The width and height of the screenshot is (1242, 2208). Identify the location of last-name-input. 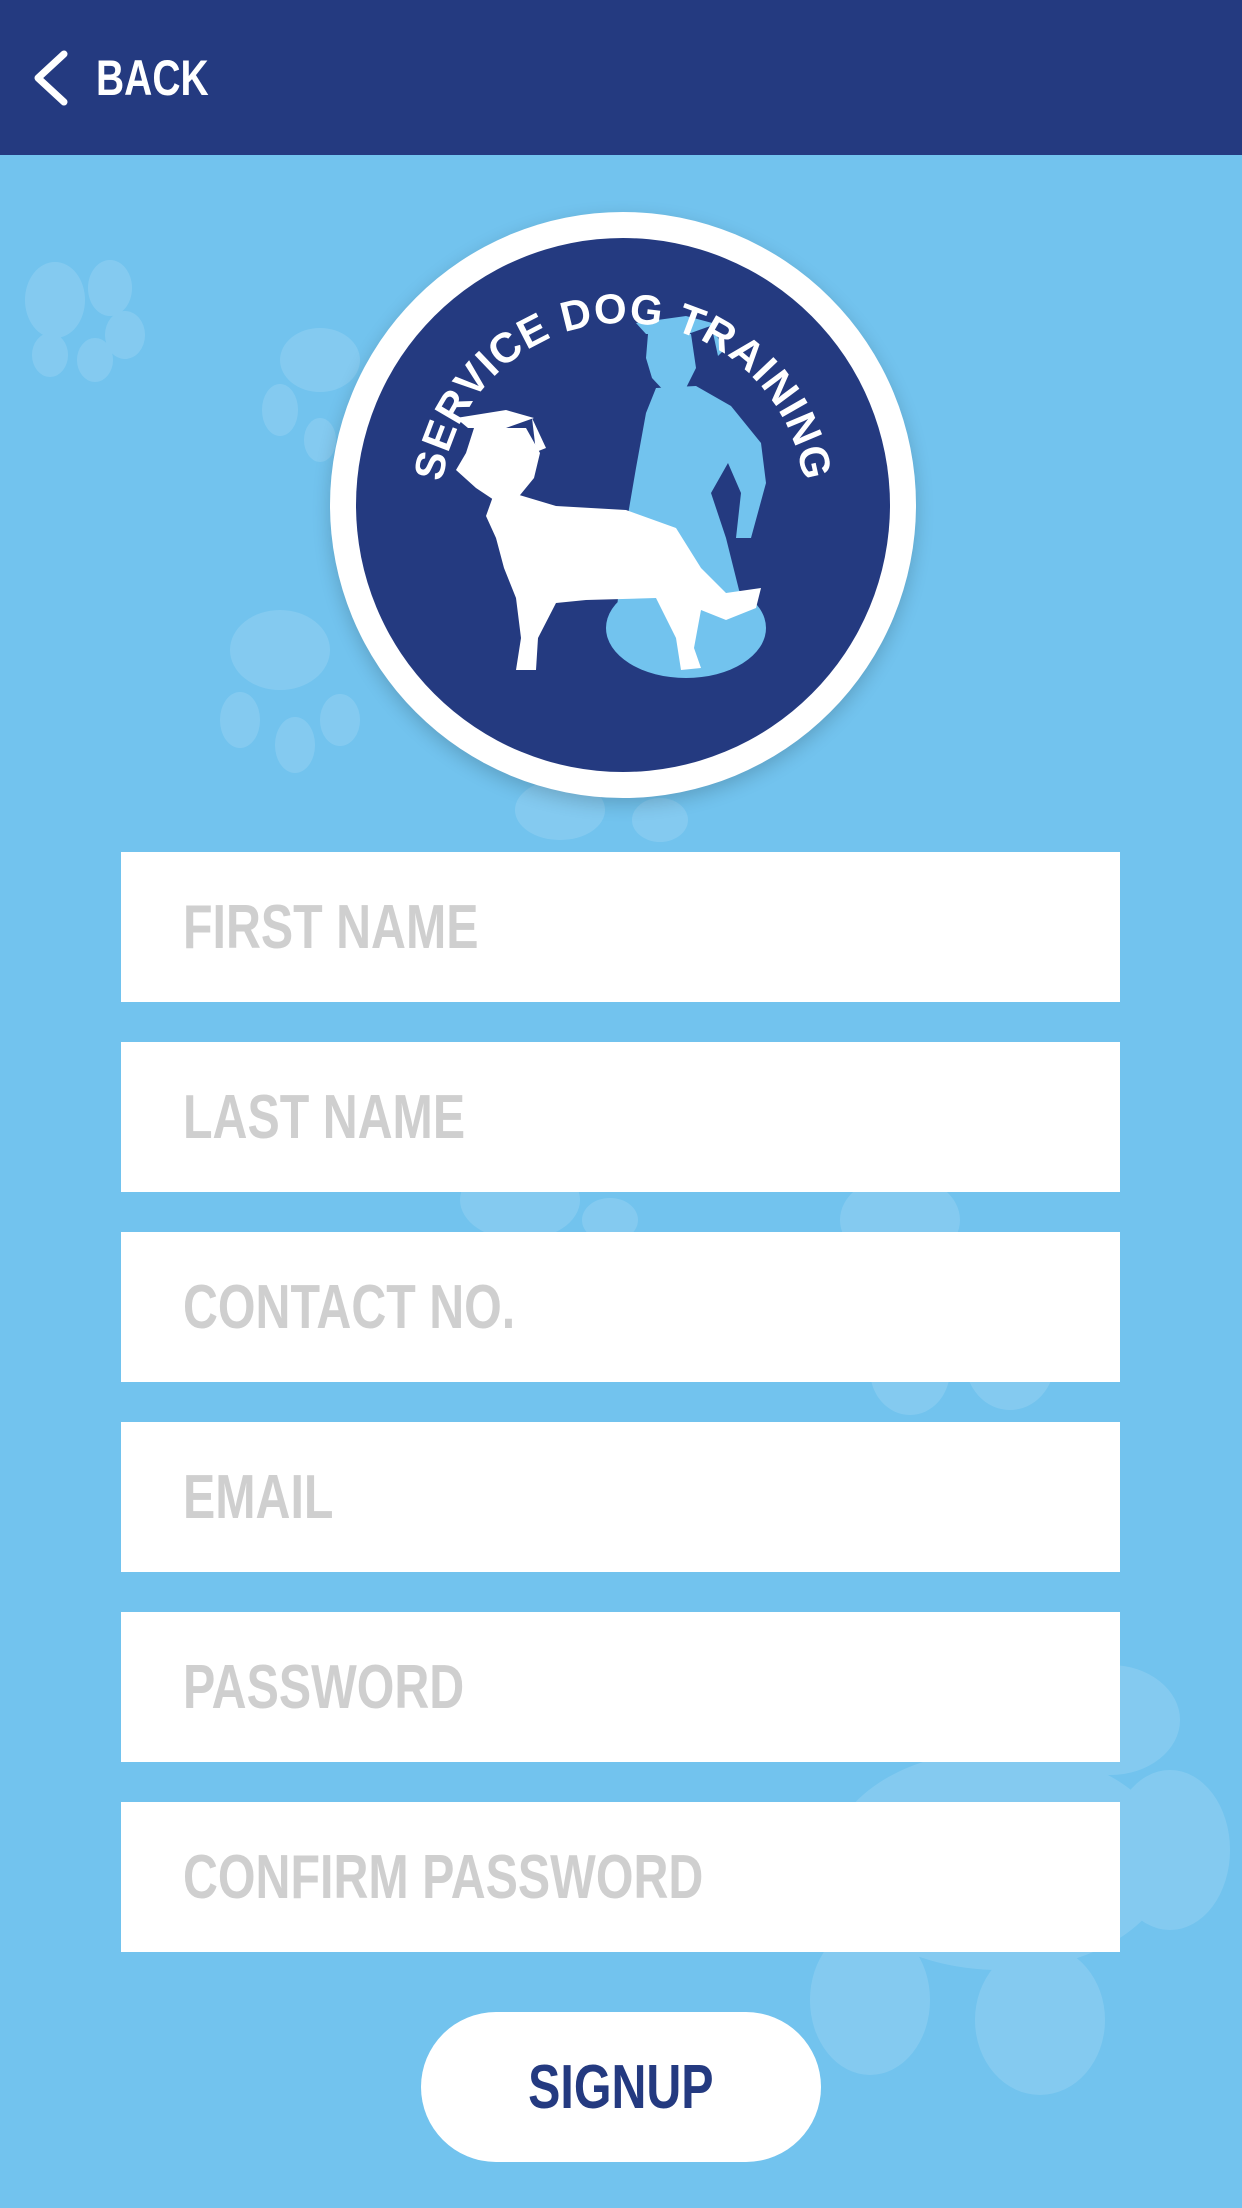
(526, 1117).